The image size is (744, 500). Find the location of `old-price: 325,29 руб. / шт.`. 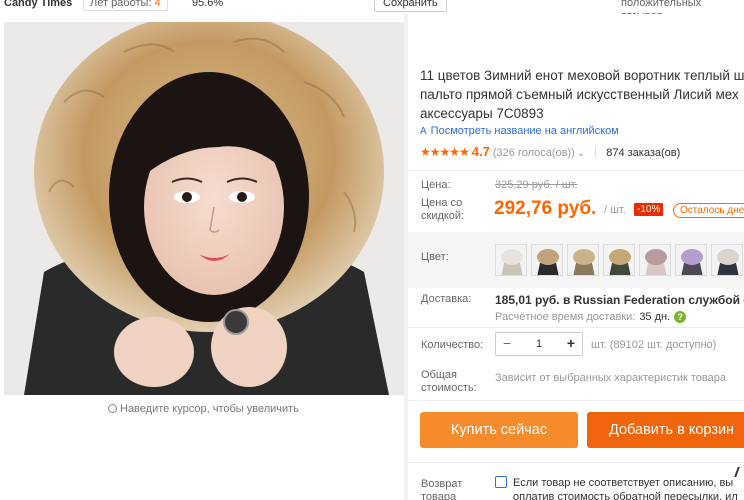

old-price: 325,29 руб. / шт. is located at coordinates (536, 185).